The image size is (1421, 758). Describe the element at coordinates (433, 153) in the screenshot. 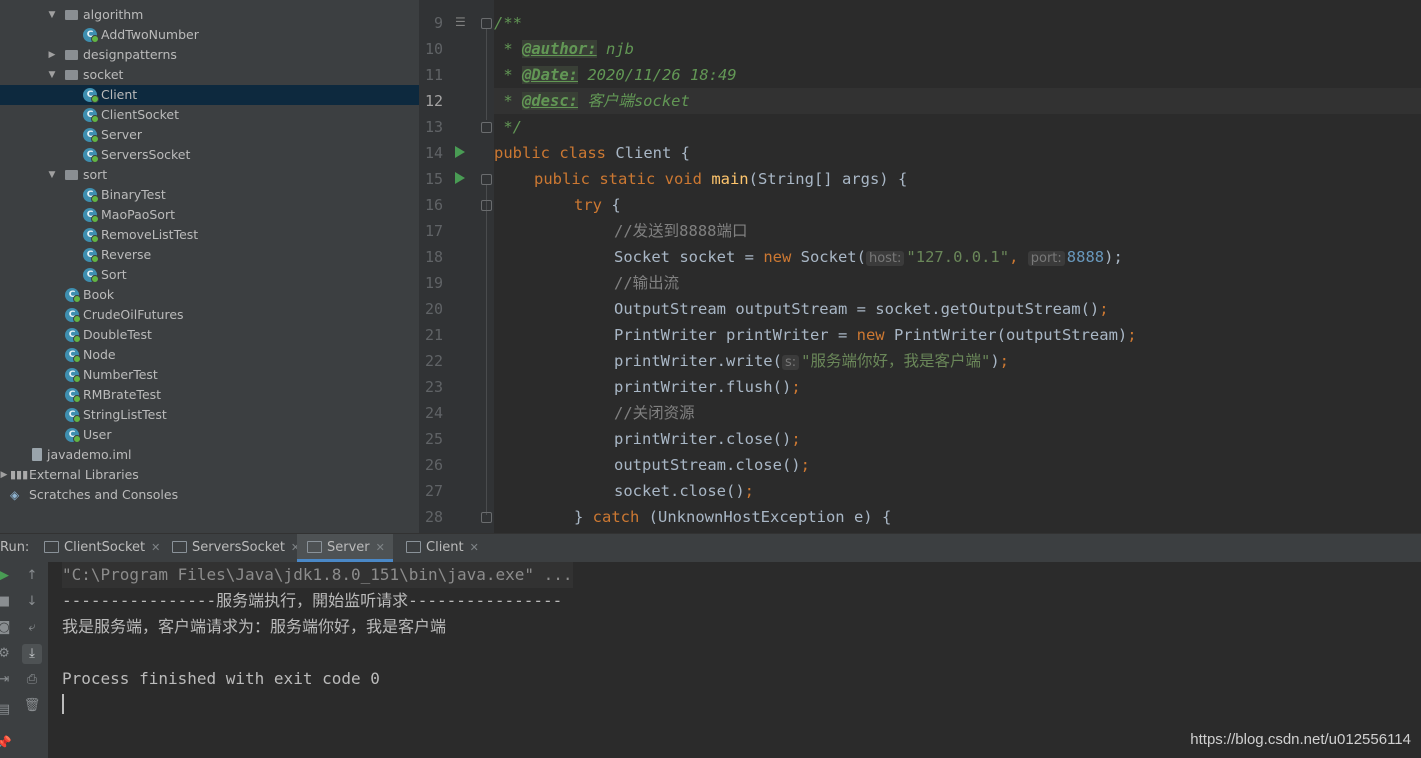

I see `line-number: 14` at that location.